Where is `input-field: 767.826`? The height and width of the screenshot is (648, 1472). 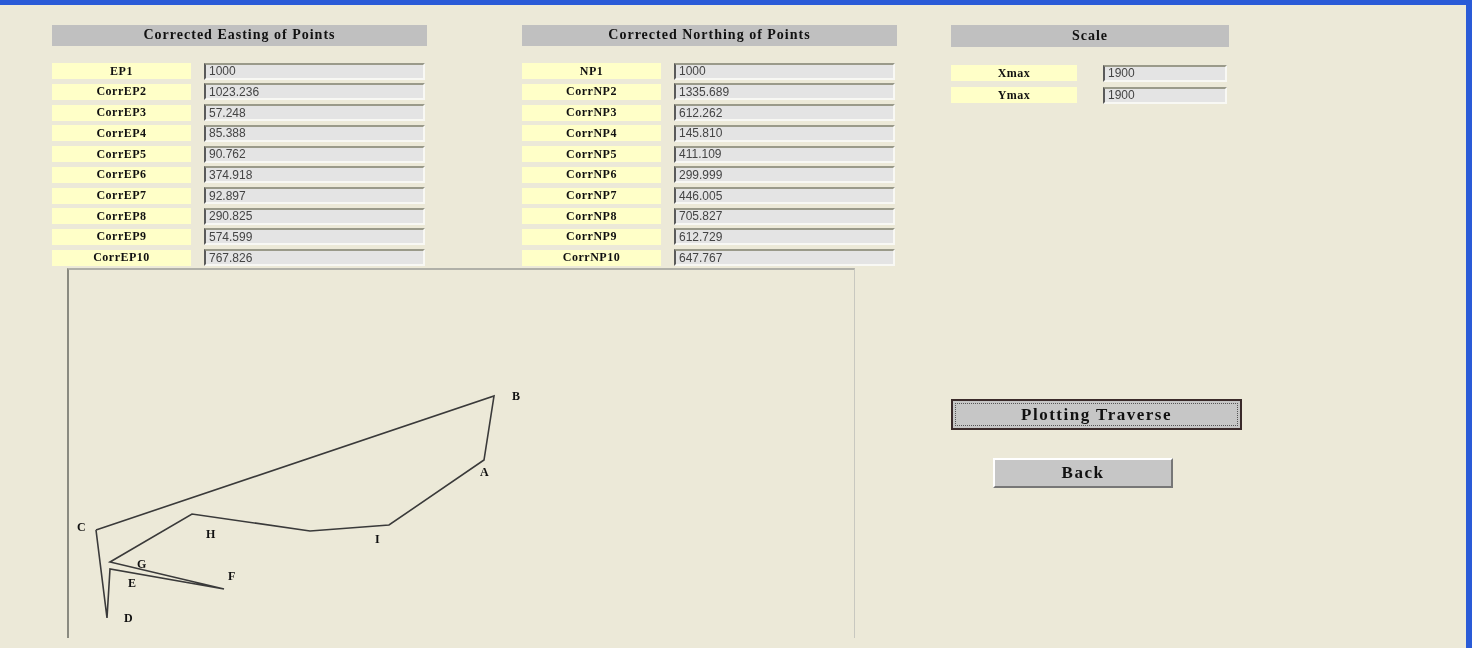
input-field: 767.826 is located at coordinates (314, 258).